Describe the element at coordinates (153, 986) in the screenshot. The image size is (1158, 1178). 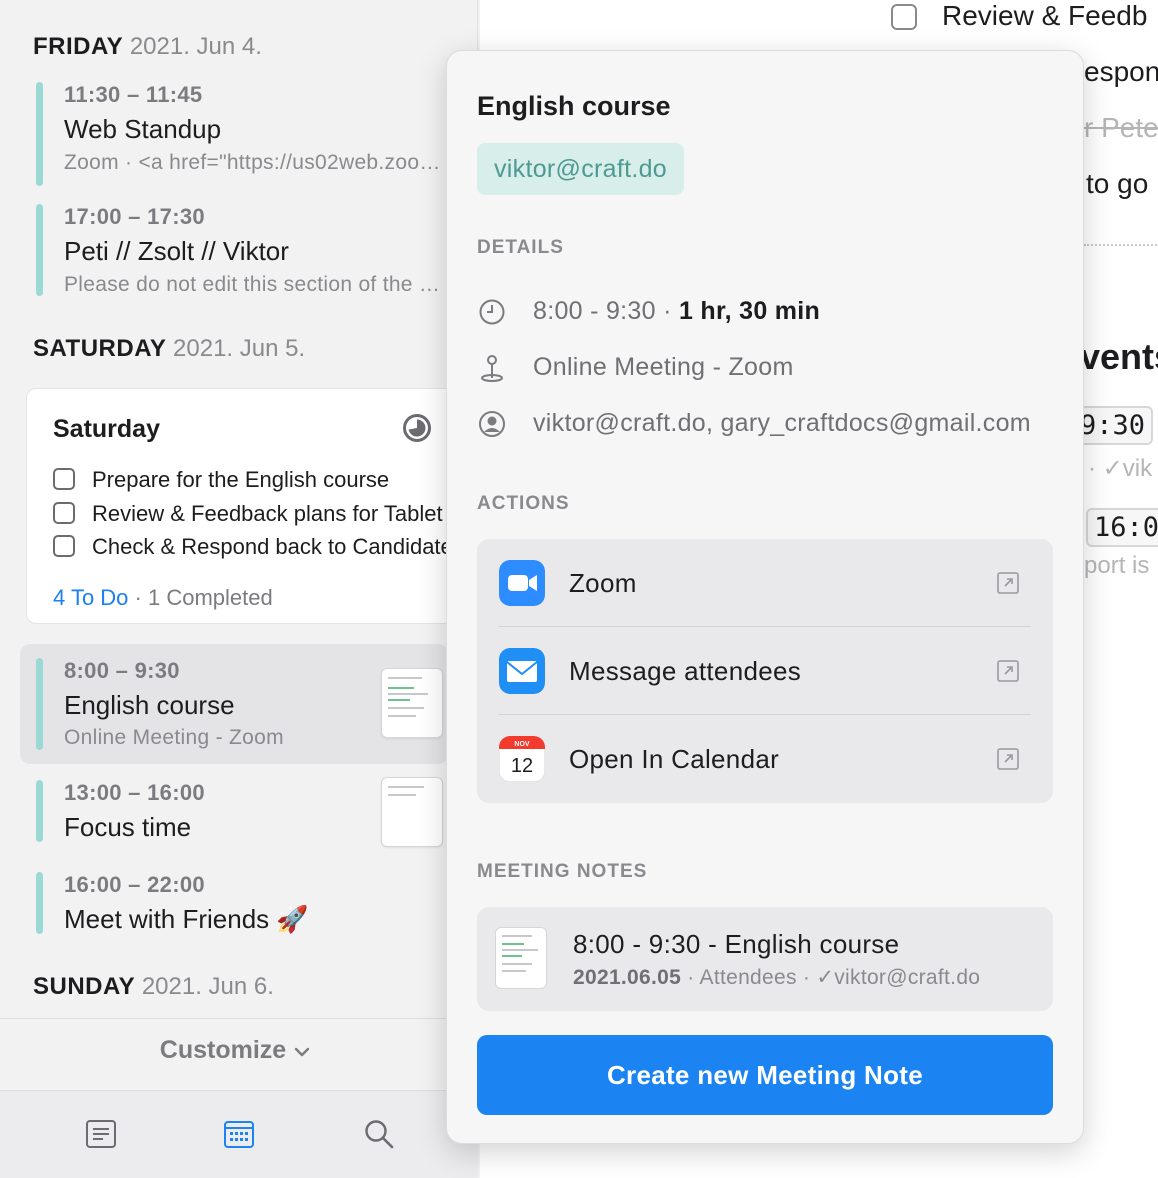
I see `day-header-sunday: SUNDAY 2021. Jun 6.` at that location.